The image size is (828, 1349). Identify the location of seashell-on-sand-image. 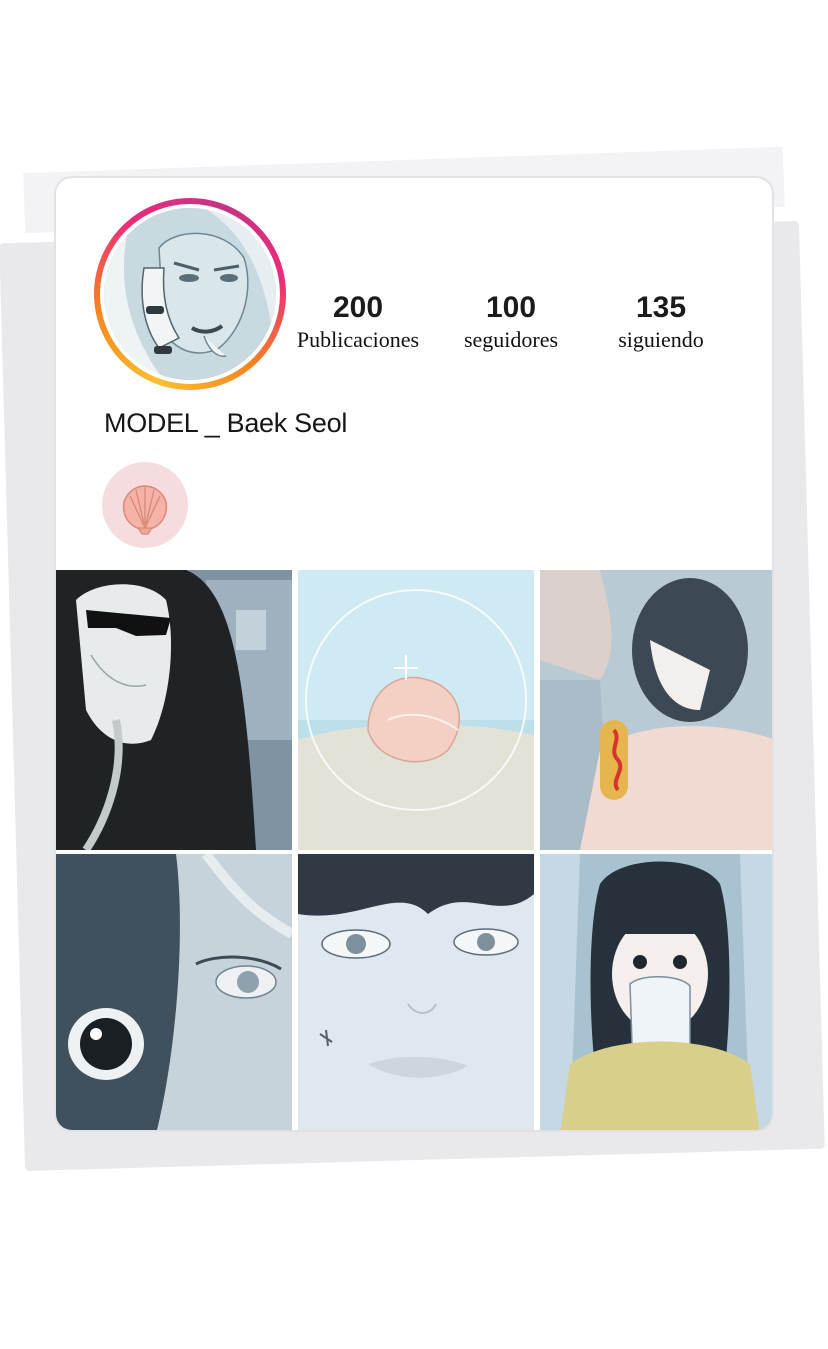
(416, 710).